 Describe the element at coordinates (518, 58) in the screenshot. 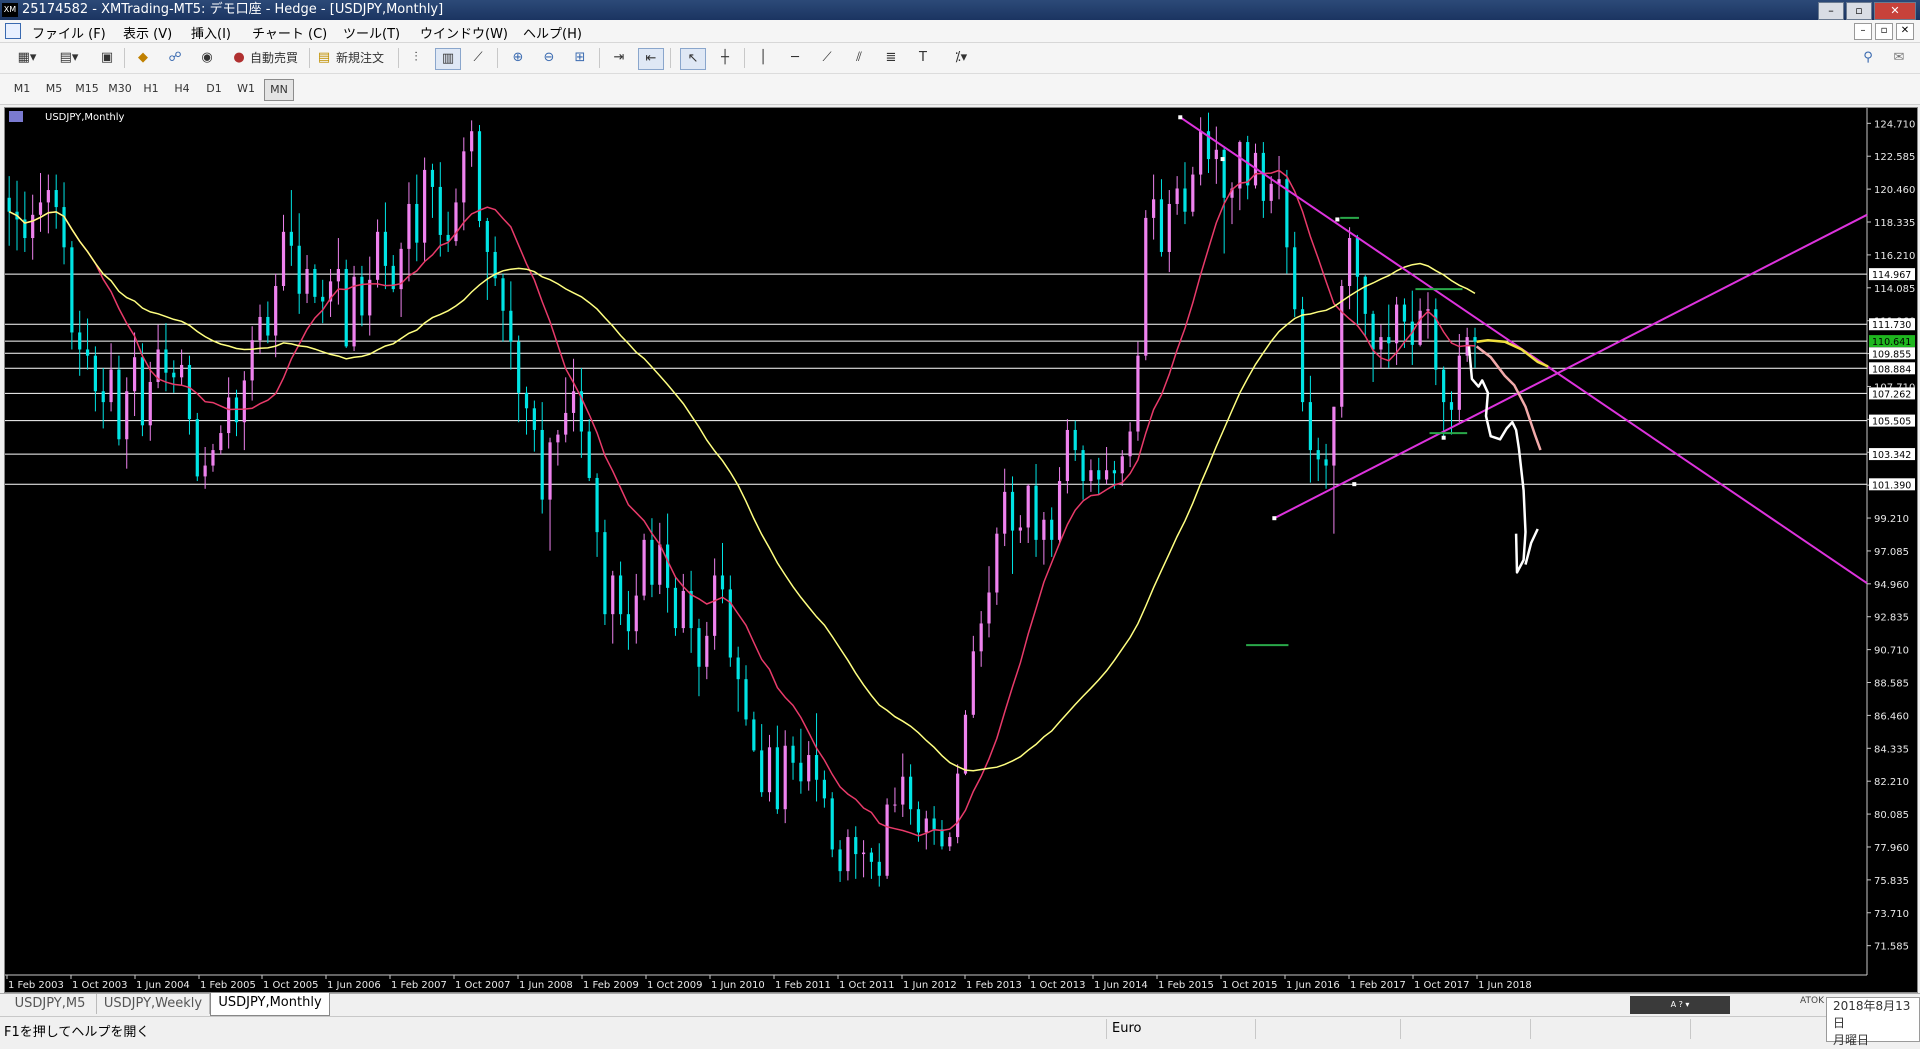

I see `zoom-in-icon: ⊕` at that location.